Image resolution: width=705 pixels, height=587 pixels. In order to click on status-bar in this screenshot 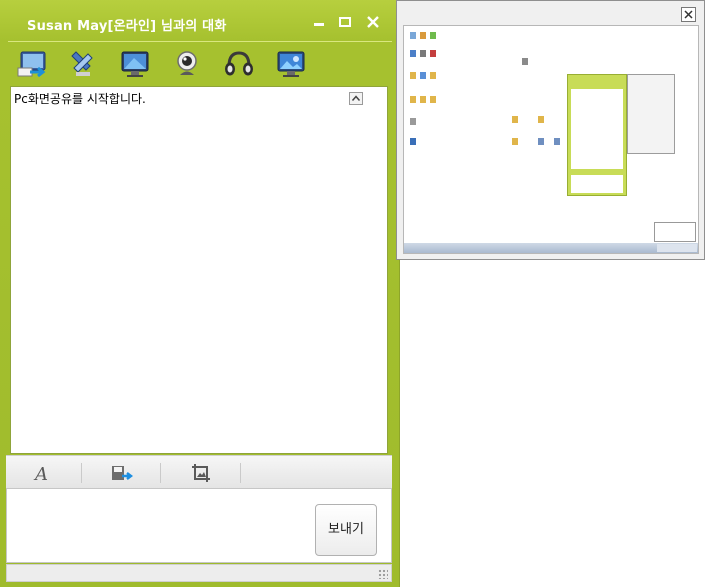, I will do `click(199, 573)`.